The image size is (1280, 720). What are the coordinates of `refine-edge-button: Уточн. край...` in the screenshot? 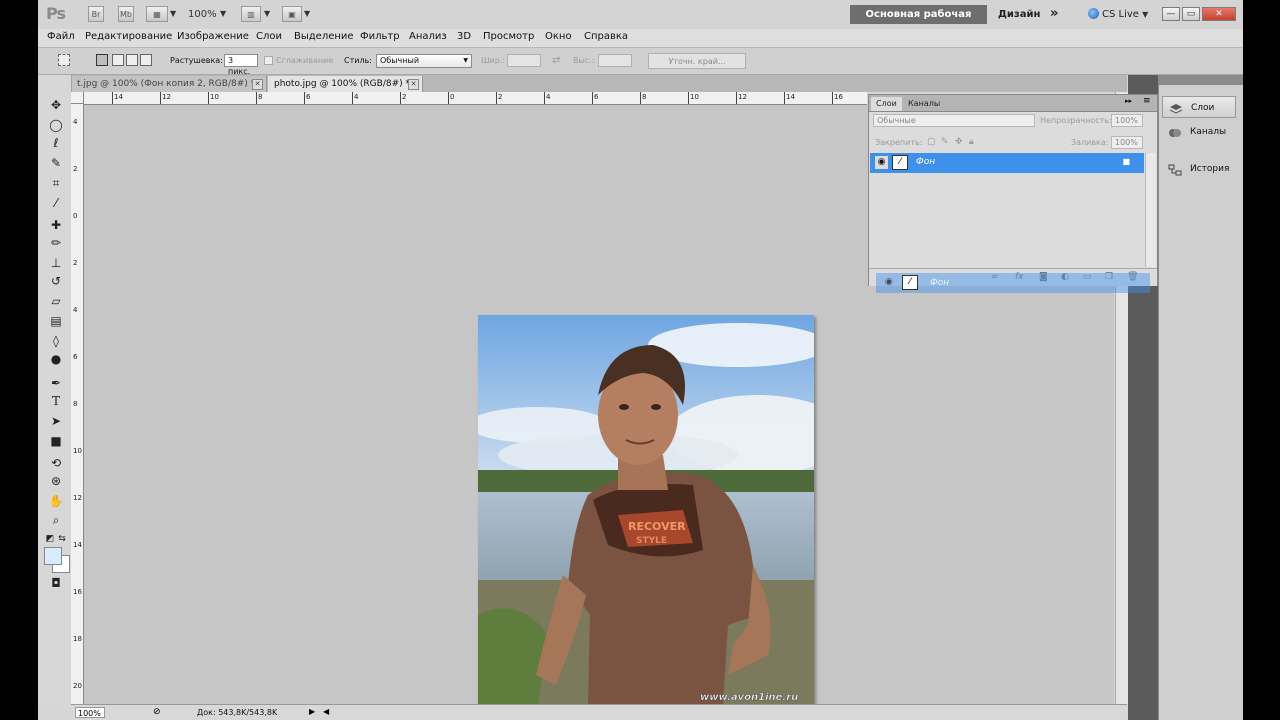 It's located at (697, 61).